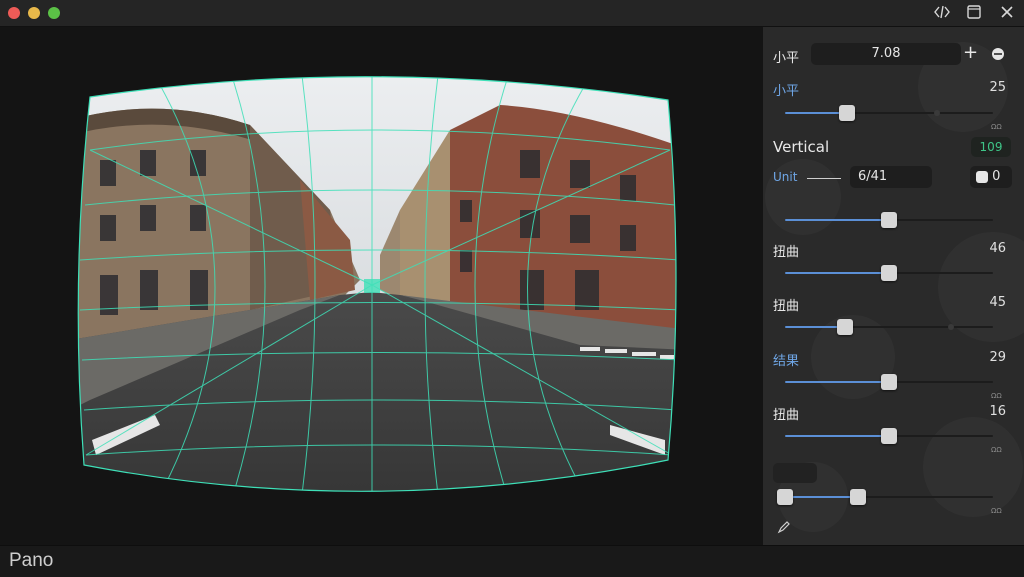 Image resolution: width=1024 pixels, height=577 pixels. I want to click on slider-1-hint: ΩΩ, so click(996, 127).